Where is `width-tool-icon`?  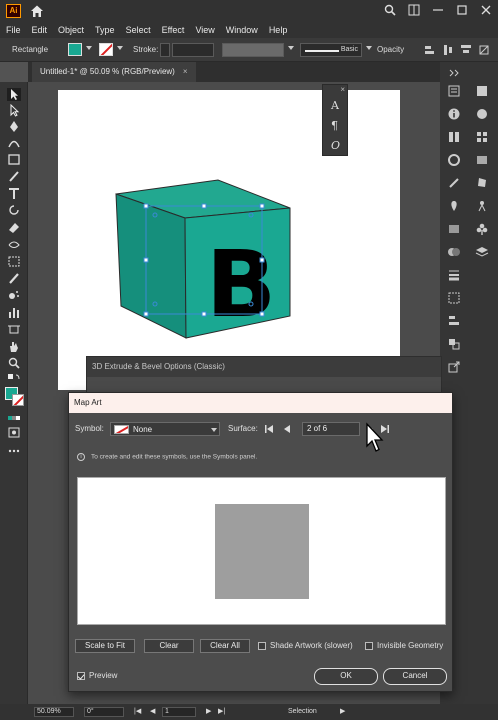
width-tool-icon is located at coordinates (14, 244).